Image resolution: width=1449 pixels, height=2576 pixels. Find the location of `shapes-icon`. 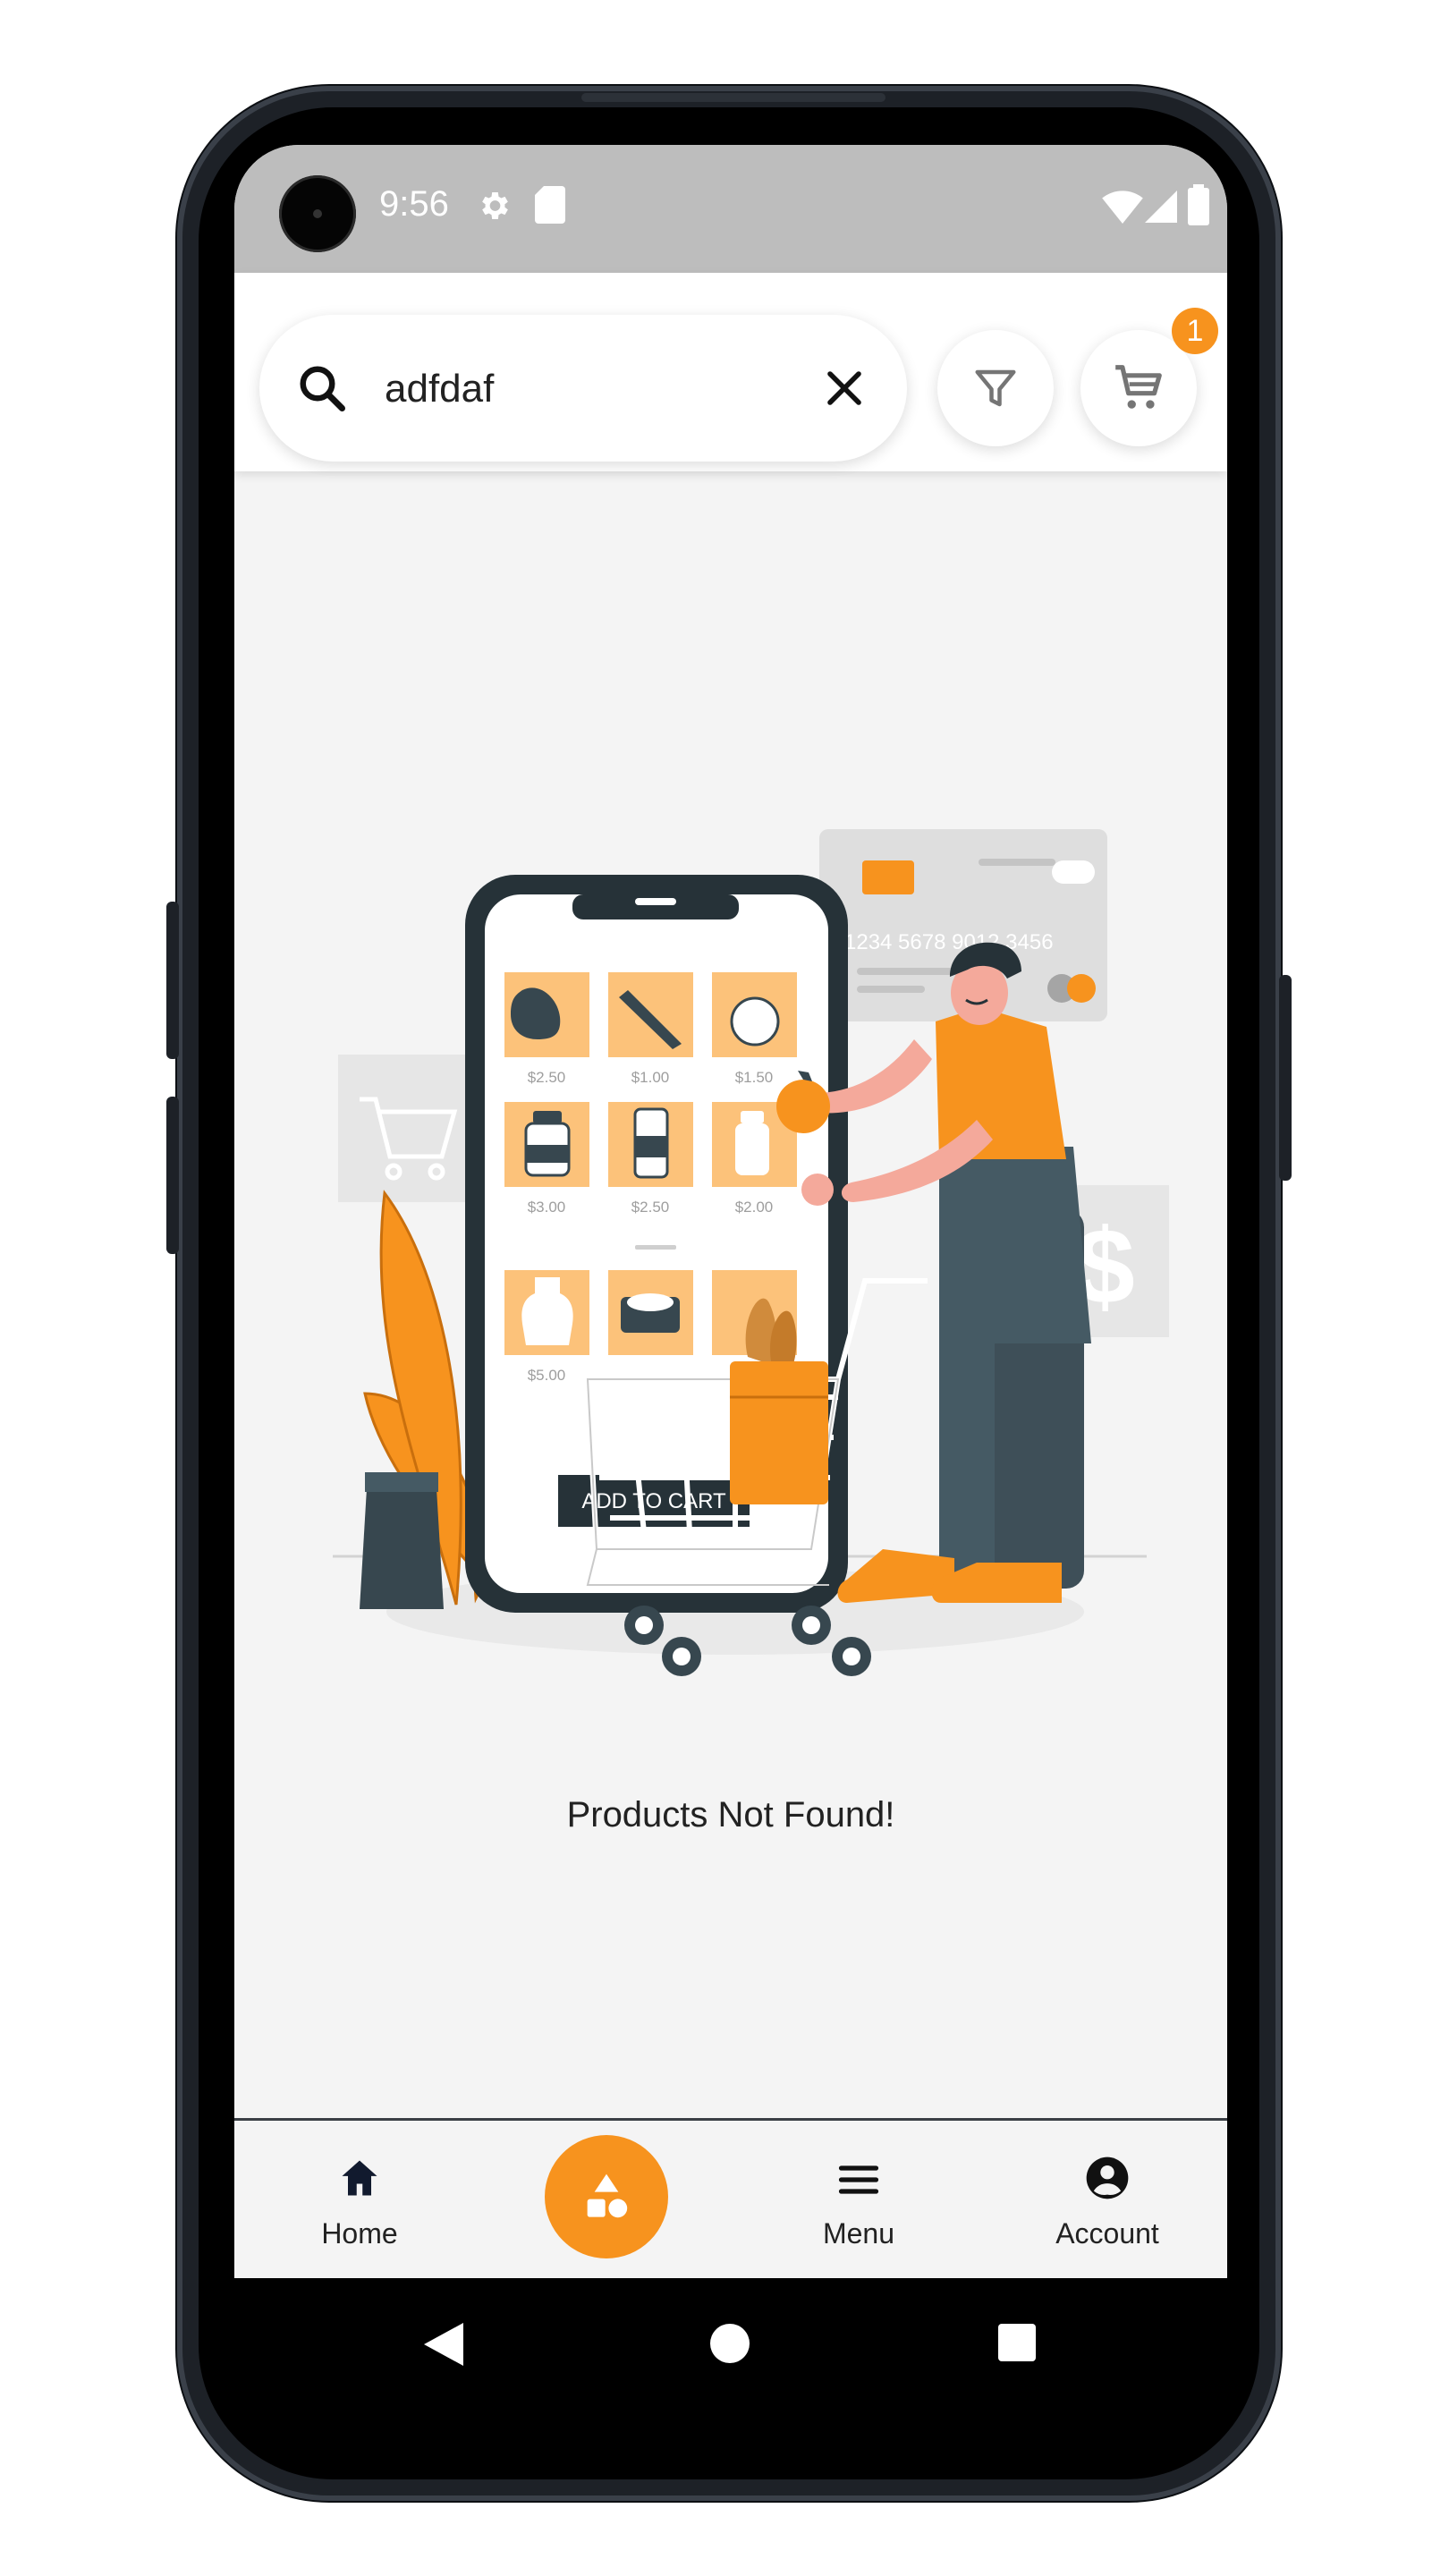

shapes-icon is located at coordinates (607, 2196).